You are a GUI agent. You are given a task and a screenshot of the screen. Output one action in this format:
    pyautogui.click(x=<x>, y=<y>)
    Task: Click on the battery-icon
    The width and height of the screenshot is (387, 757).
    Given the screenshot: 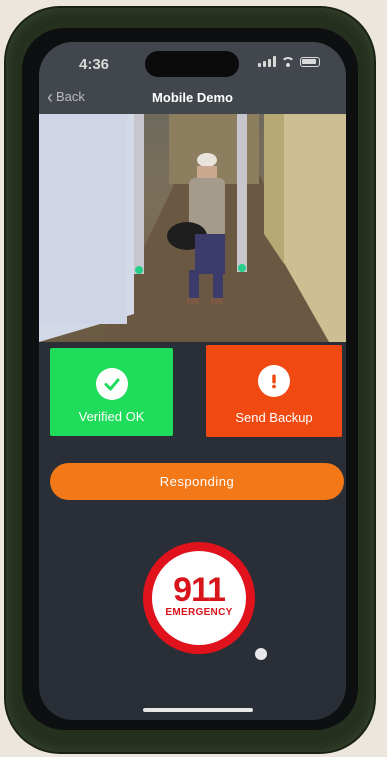 What is the action you would take?
    pyautogui.click(x=310, y=61)
    